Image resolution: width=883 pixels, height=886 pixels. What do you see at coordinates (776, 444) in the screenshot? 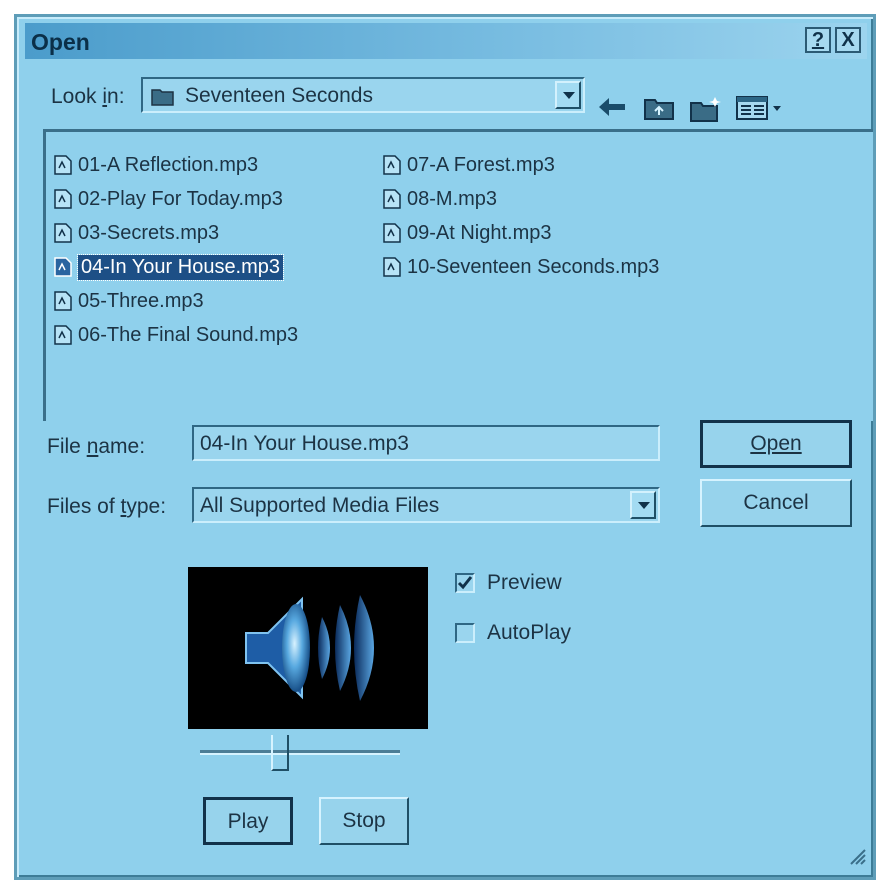
I see `open-button: Open` at bounding box center [776, 444].